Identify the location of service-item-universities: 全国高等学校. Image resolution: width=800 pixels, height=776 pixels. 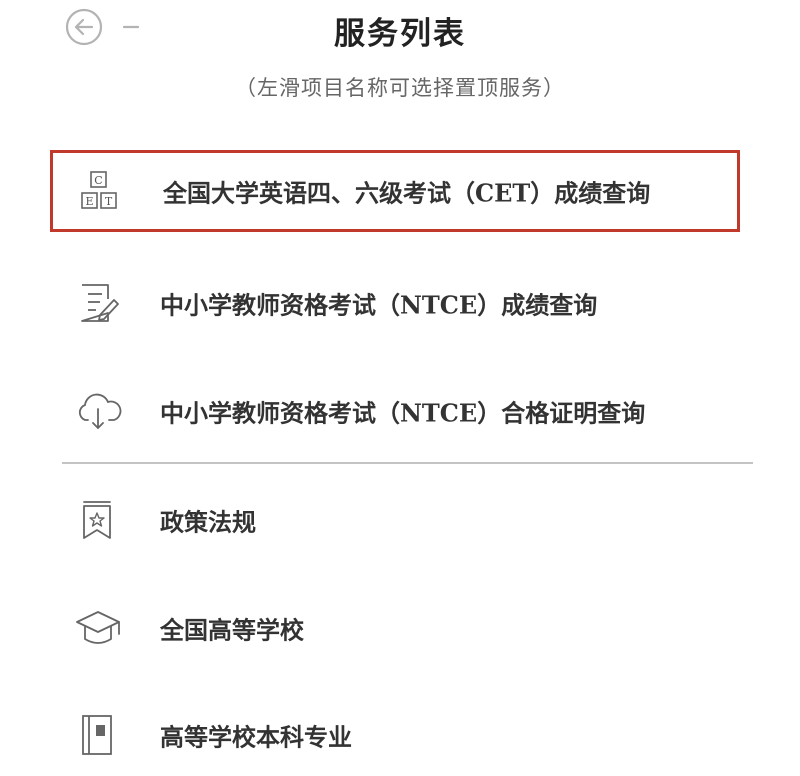
(395, 628).